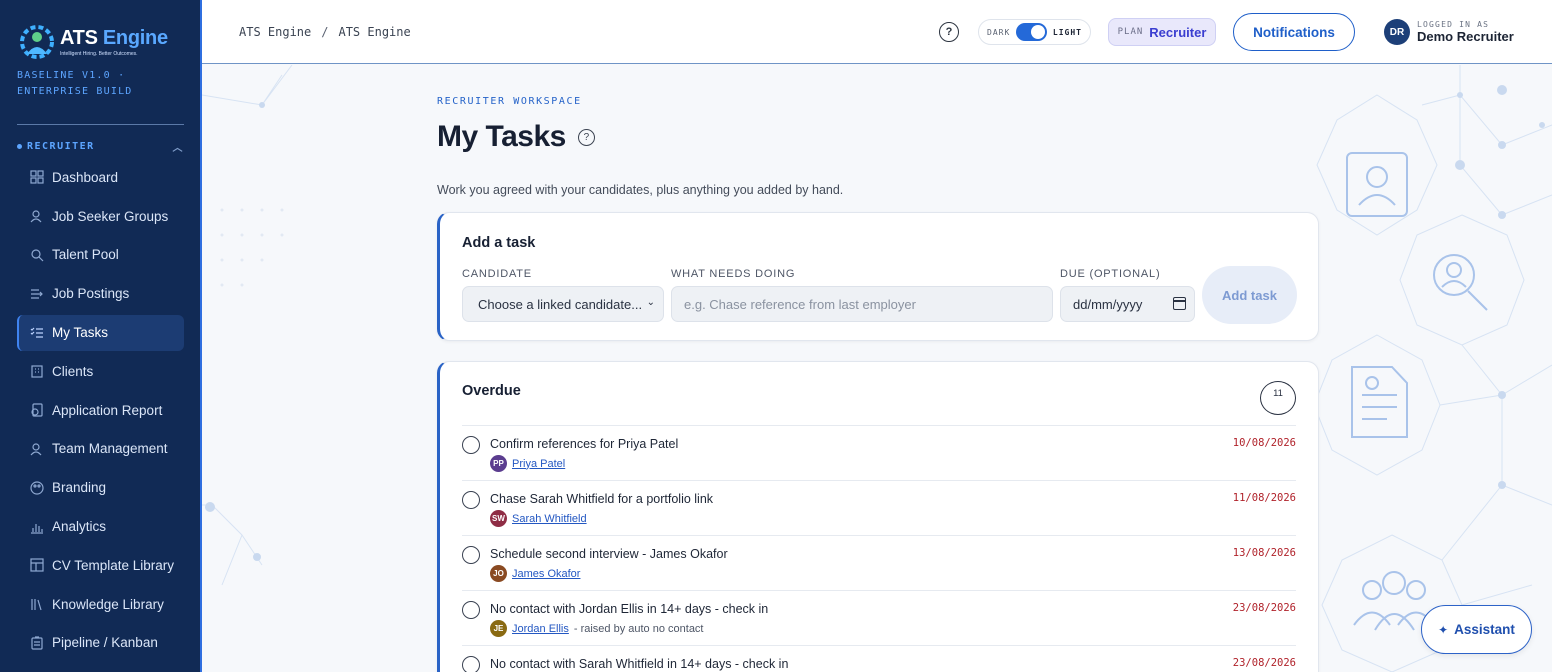 The width and height of the screenshot is (1552, 672). I want to click on sidebar-item-application-report: Application Report, so click(100, 410).